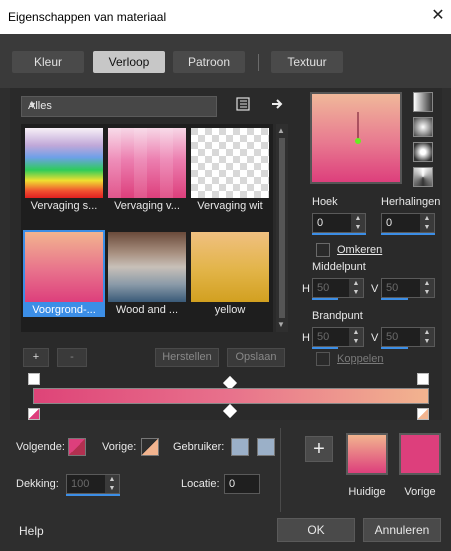 This screenshot has height=551, width=451. What do you see at coordinates (258, 62) in the screenshot?
I see `tab-separator` at bounding box center [258, 62].